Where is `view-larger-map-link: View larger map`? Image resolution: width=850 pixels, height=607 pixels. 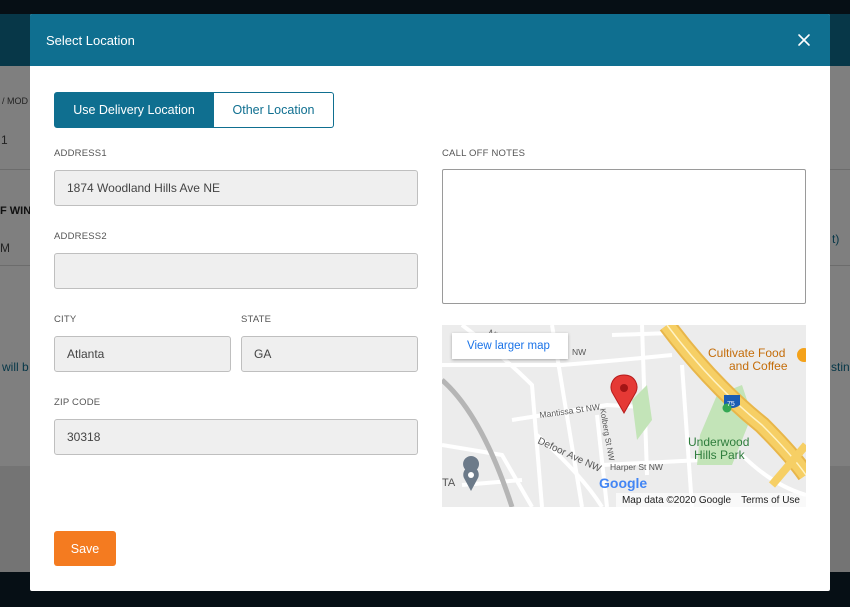
view-larger-map-link: View larger map is located at coordinates (510, 346).